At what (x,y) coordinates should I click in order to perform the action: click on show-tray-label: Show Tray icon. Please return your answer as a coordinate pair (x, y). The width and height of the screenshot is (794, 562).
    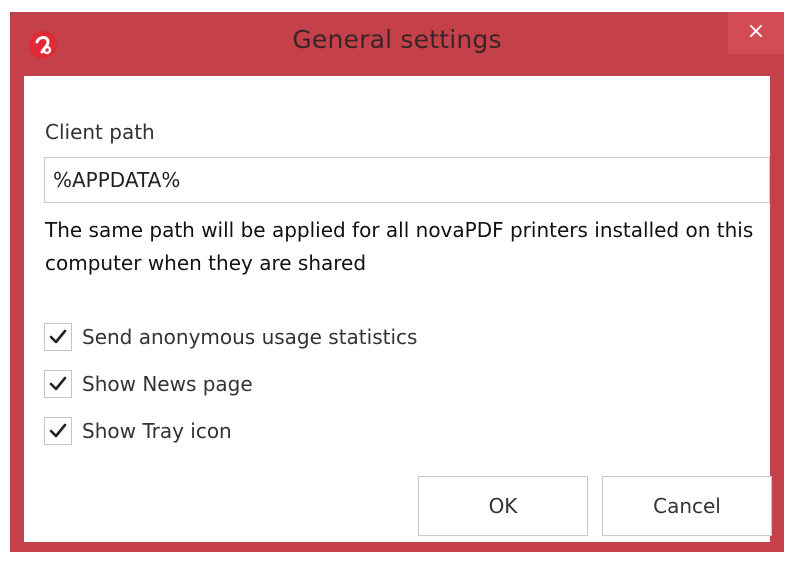
    Looking at the image, I should click on (157, 431).